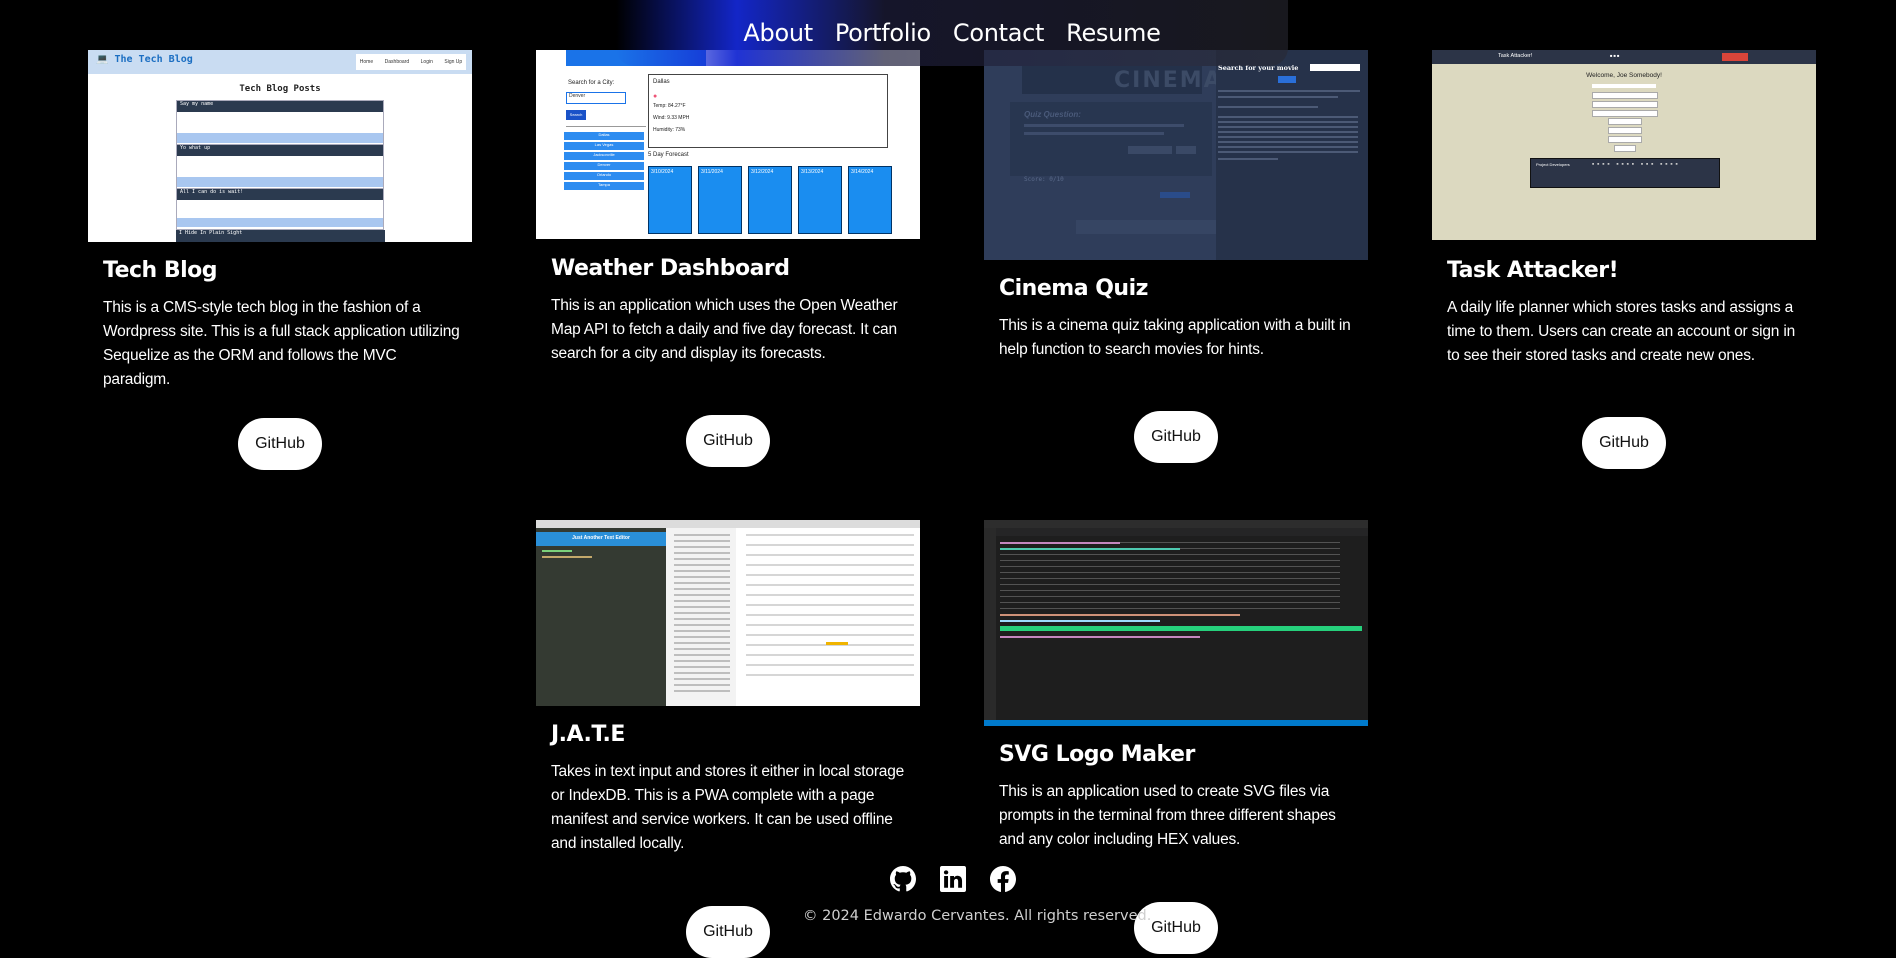 The image size is (1896, 958). Describe the element at coordinates (596, 98) in the screenshot. I see `screenshot-search-input: Denver` at that location.